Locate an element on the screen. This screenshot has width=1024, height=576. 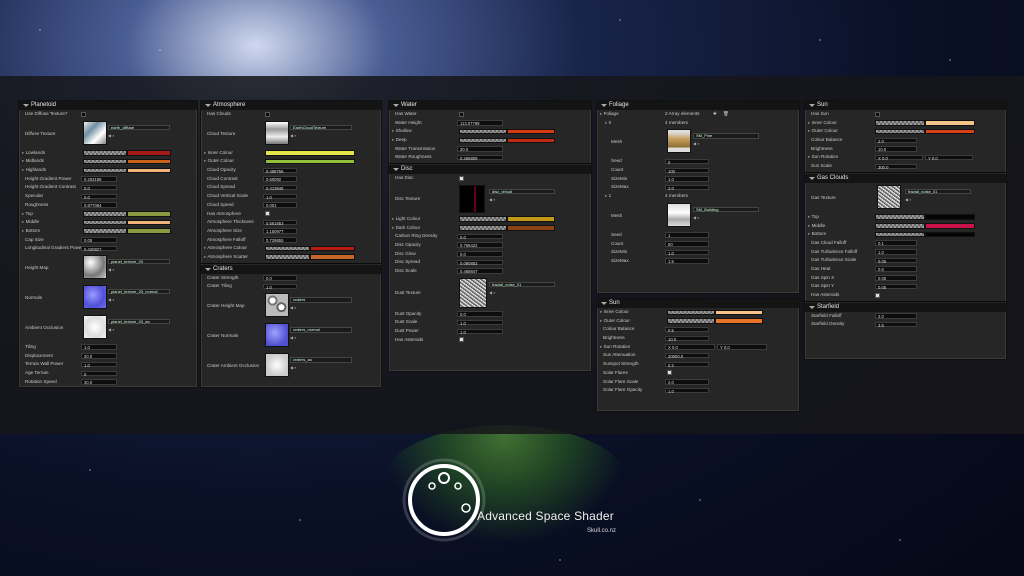
number-field: 100 is located at coordinates (687, 170).